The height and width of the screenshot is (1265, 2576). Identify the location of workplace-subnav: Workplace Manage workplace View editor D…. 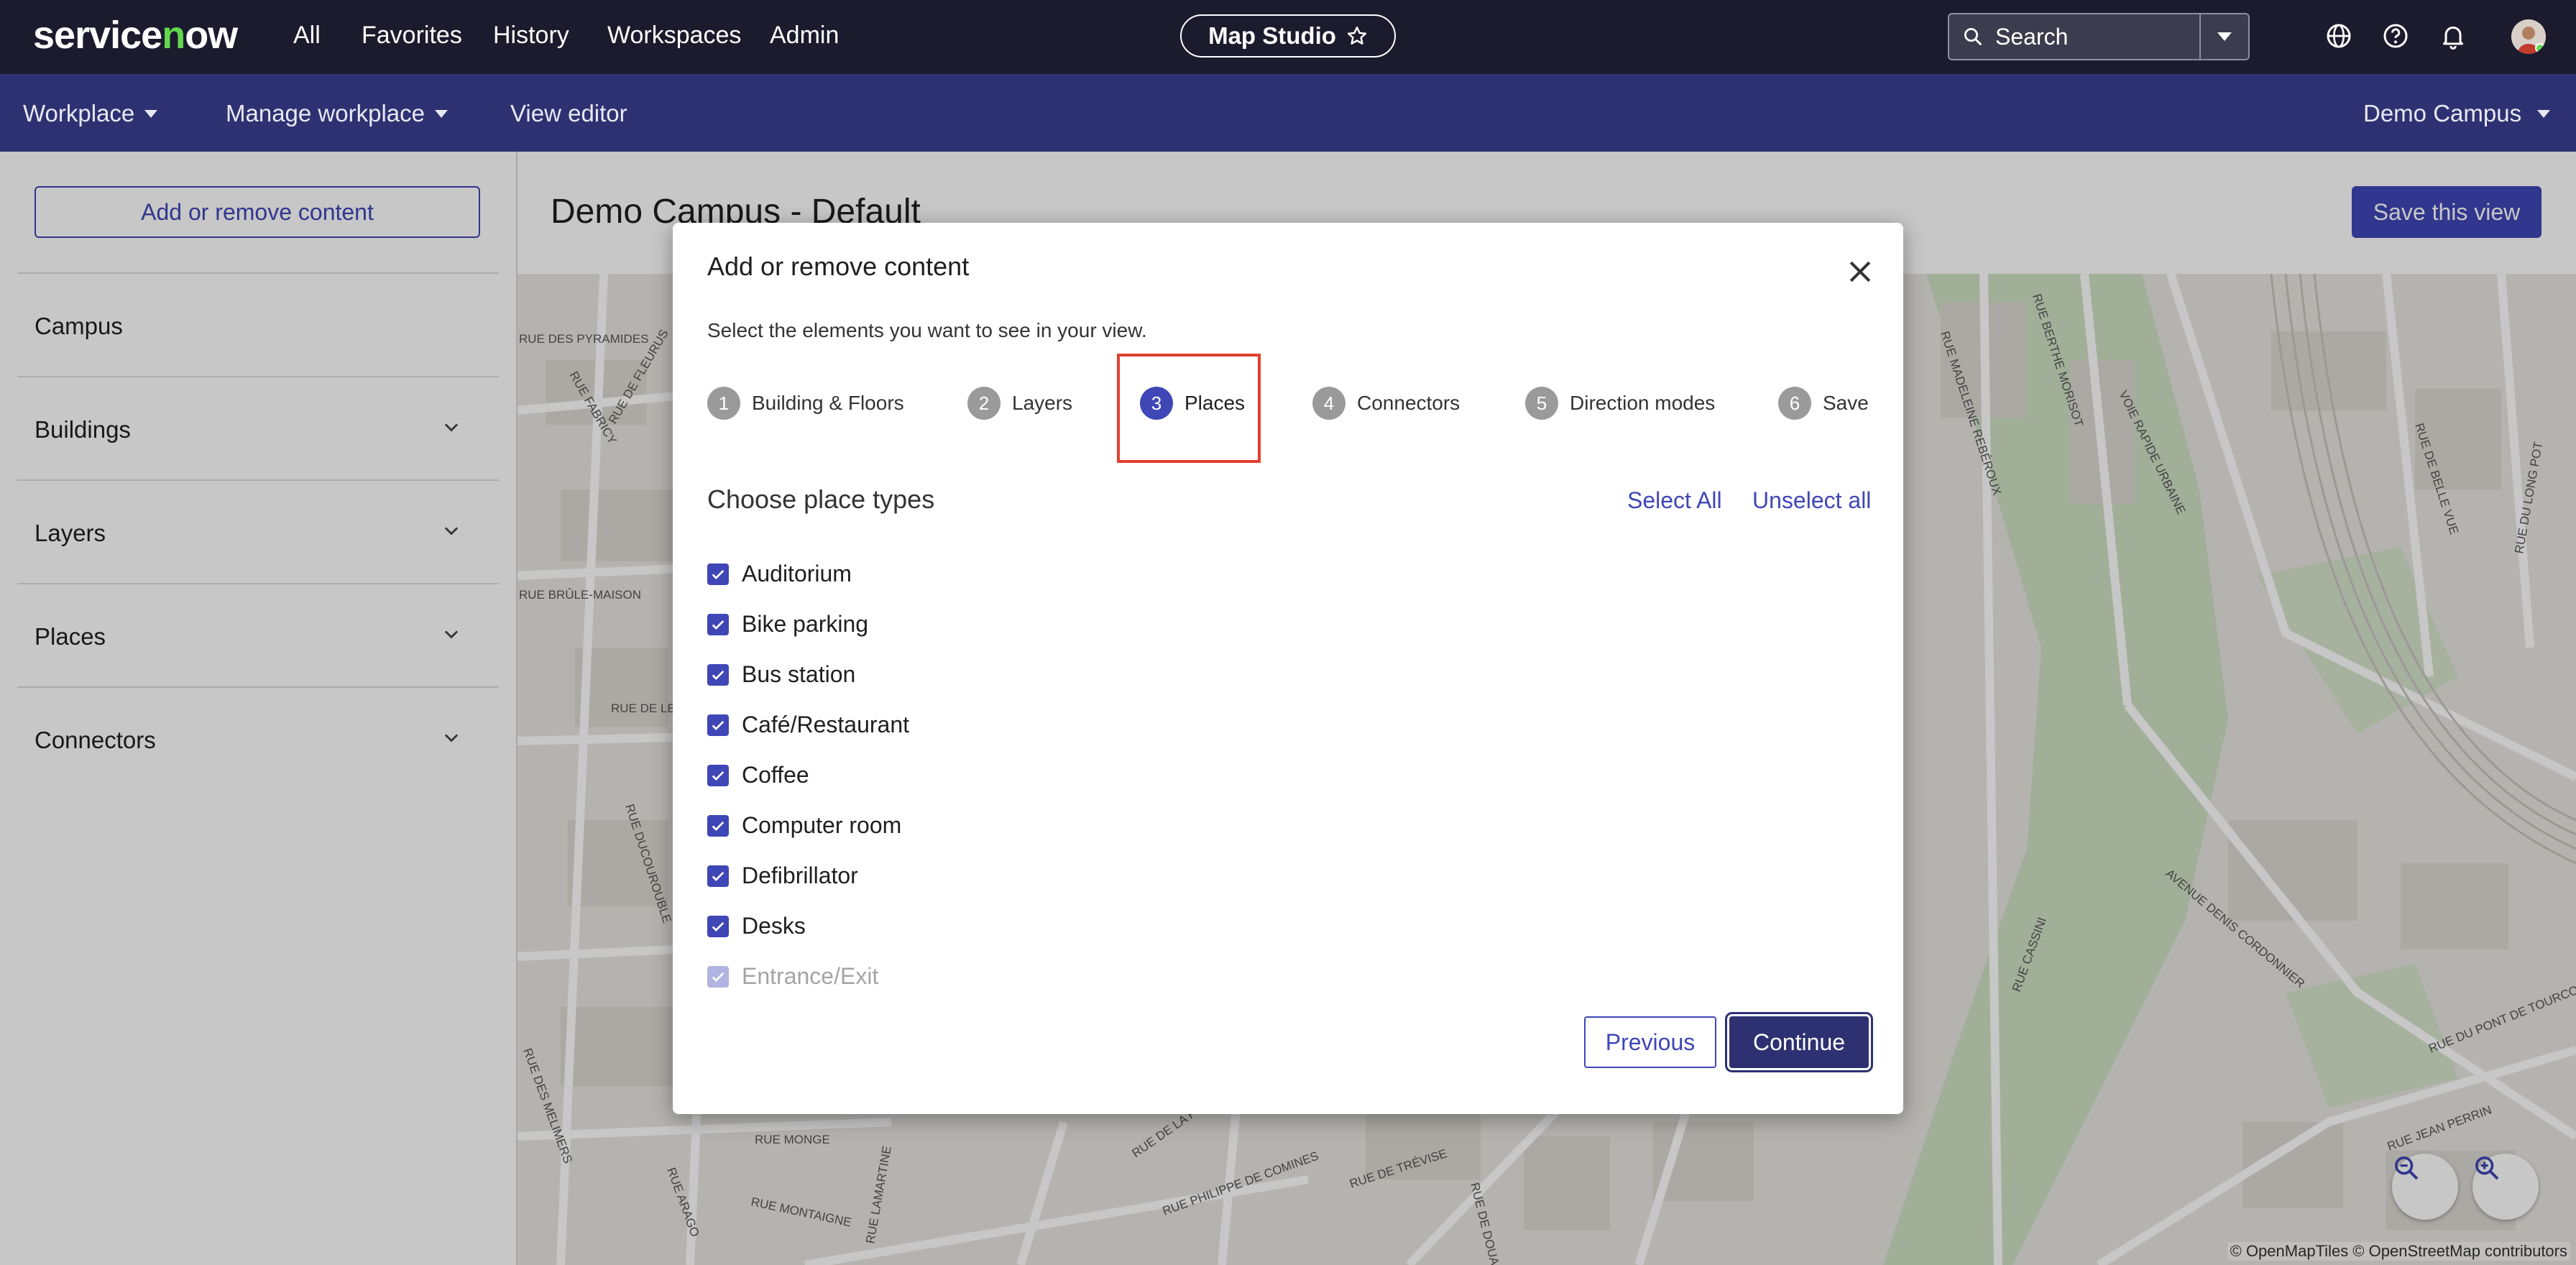
(1288, 113).